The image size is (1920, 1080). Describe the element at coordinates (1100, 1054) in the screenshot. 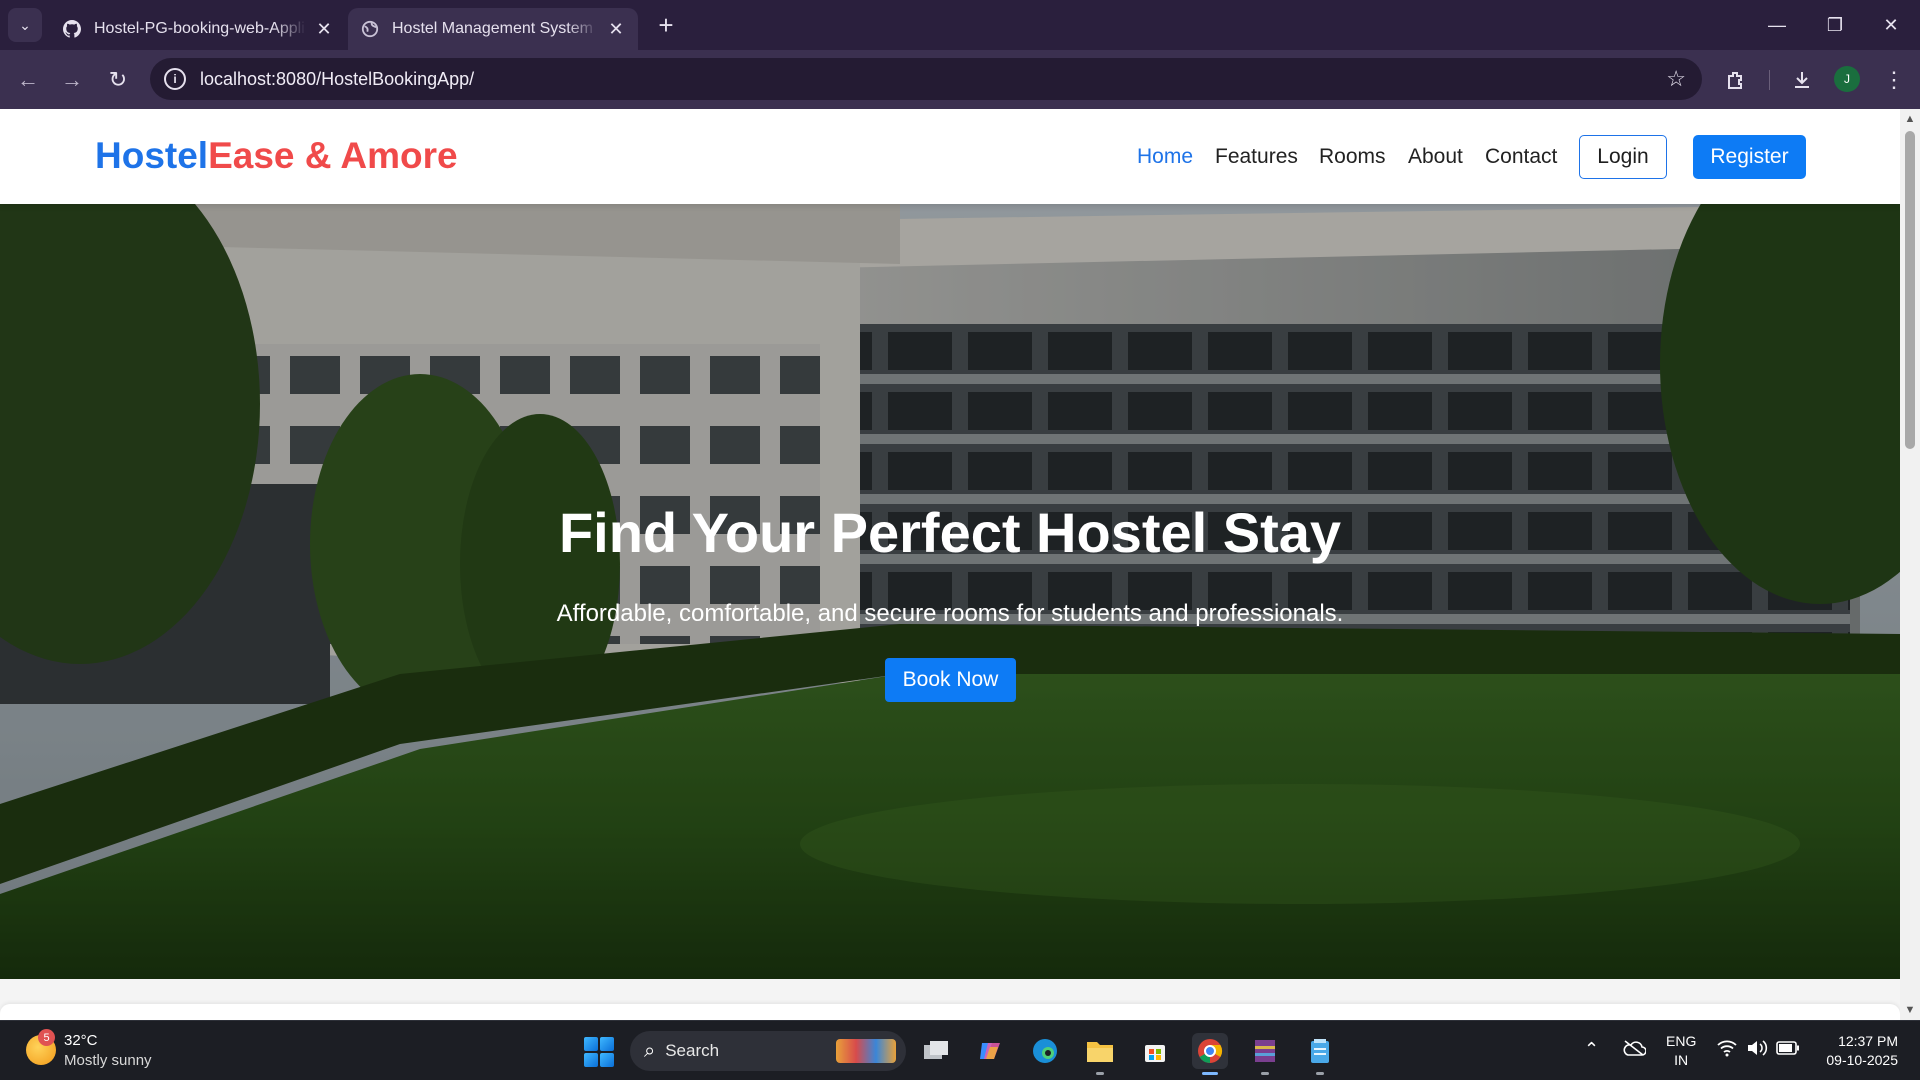

I see `file-explorer-icon` at that location.